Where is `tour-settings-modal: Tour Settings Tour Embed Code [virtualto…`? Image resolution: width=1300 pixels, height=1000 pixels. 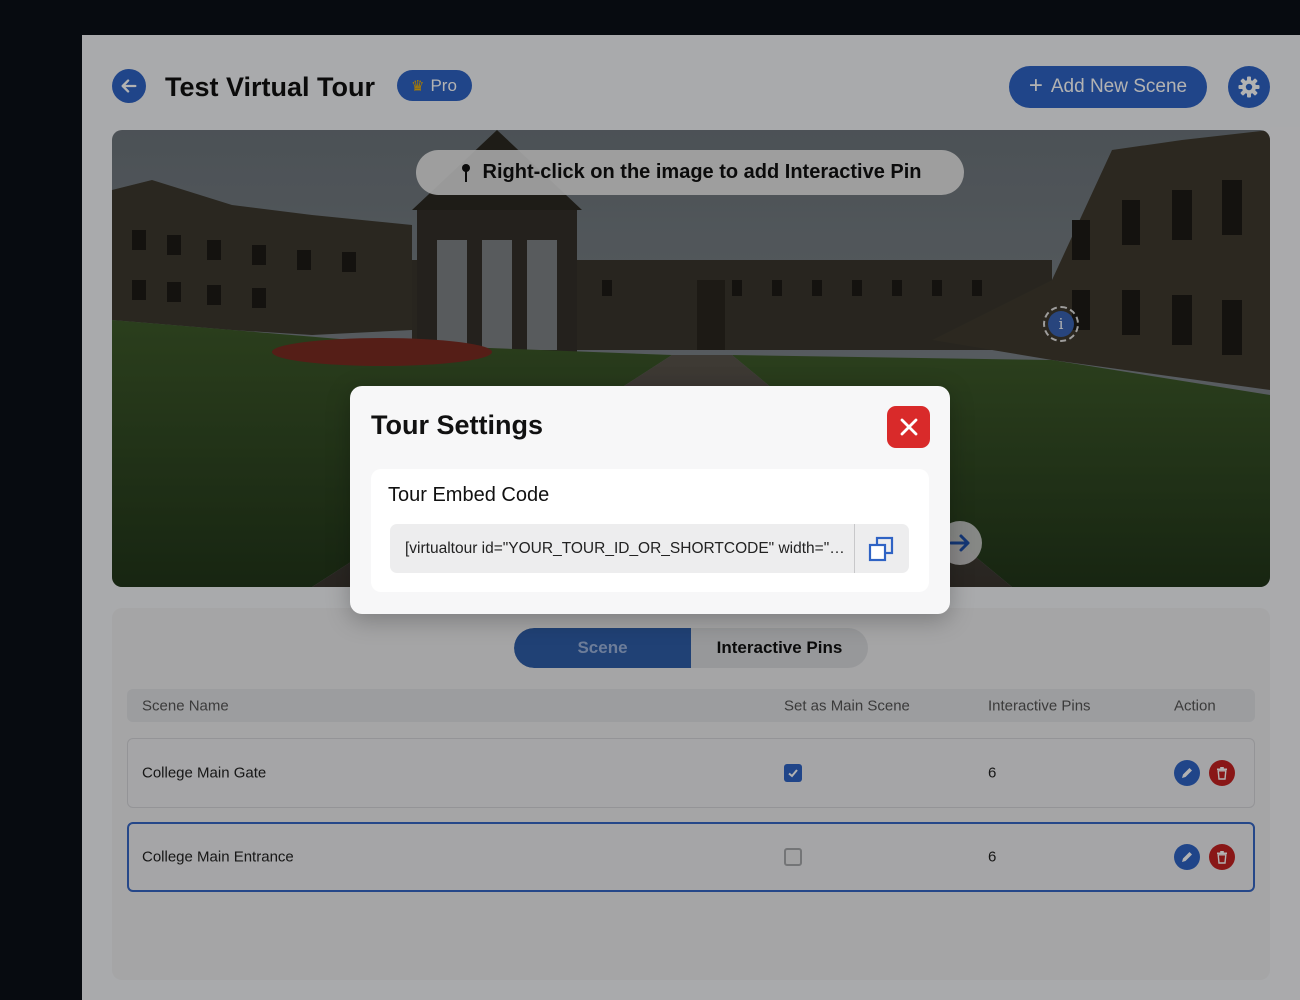
tour-settings-modal: Tour Settings Tour Embed Code [virtualto… is located at coordinates (650, 500).